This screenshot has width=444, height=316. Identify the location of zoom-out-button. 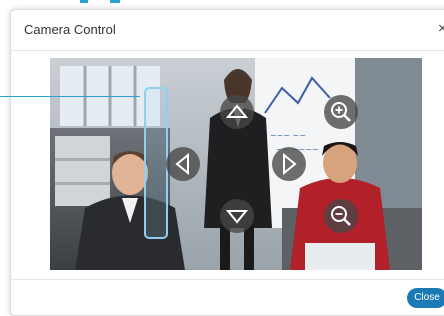
(341, 216).